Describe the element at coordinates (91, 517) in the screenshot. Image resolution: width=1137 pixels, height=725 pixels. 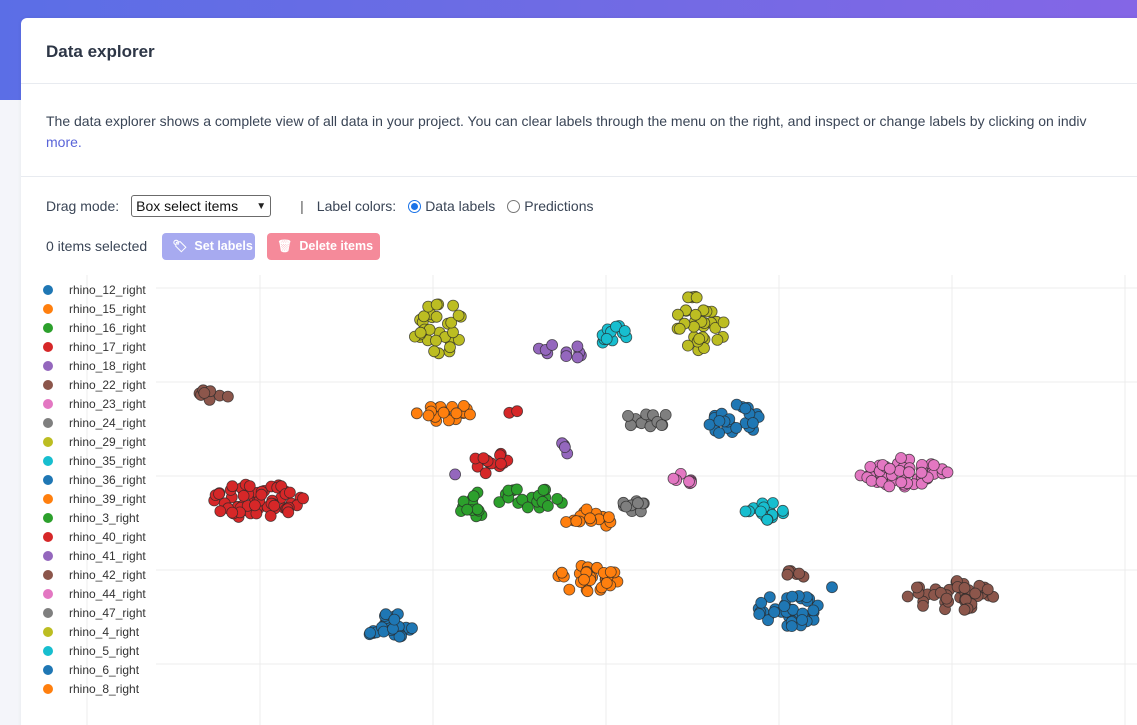
I see `legend-item: rhino_3_right` at that location.